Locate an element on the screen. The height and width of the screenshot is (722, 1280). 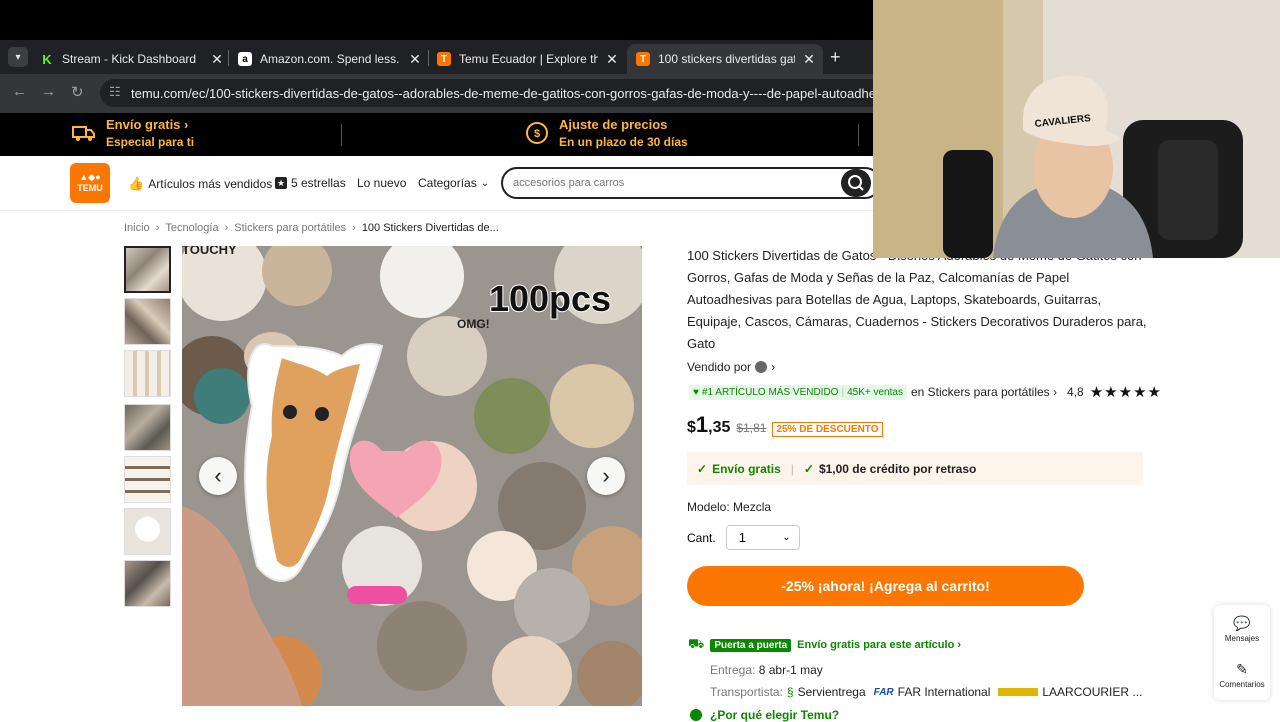
quantity-label: Cant. is located at coordinates (701, 537).